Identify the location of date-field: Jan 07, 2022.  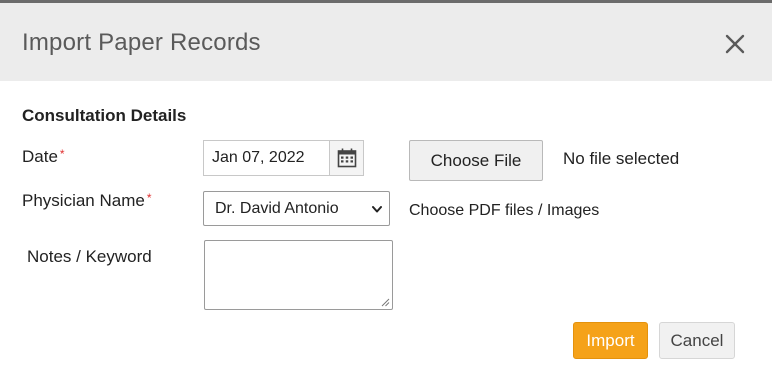
(283, 158).